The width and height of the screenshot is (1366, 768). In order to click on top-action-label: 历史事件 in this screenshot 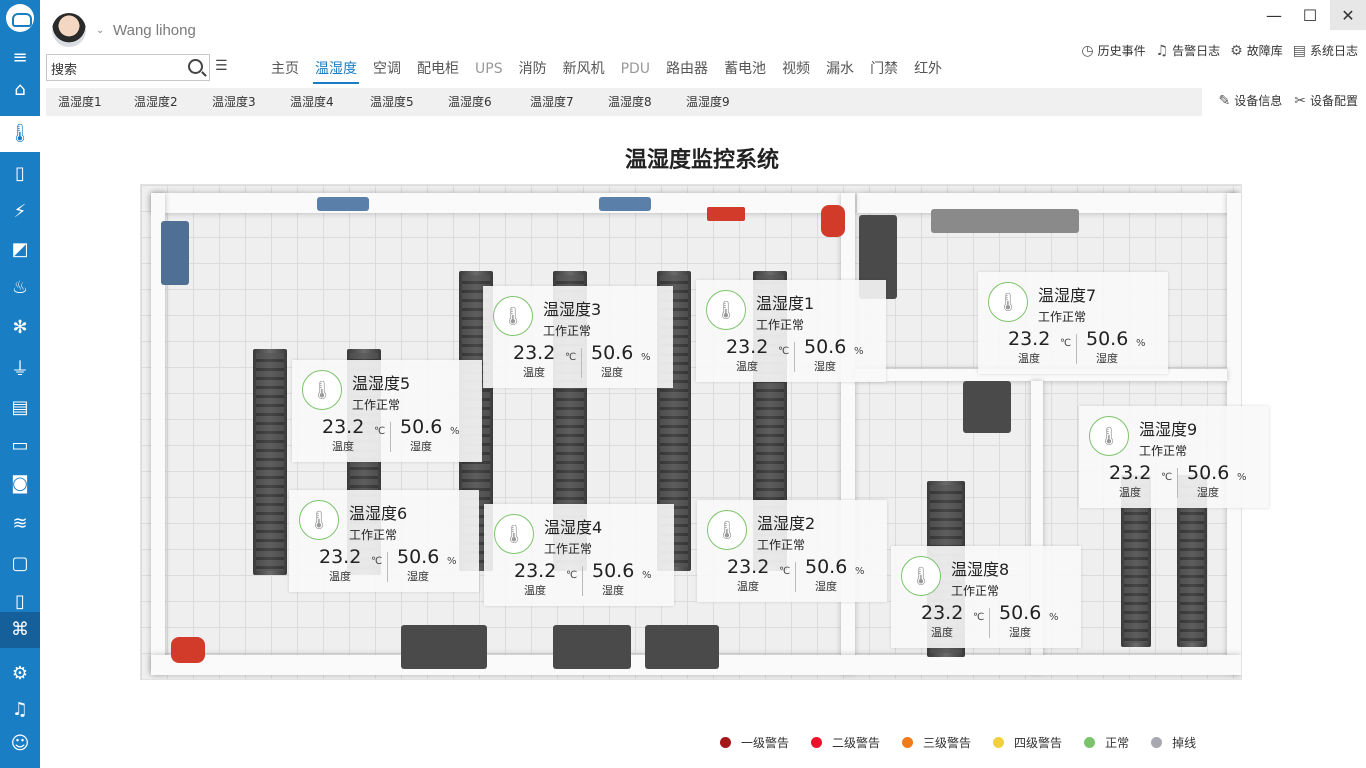, I will do `click(1121, 51)`.